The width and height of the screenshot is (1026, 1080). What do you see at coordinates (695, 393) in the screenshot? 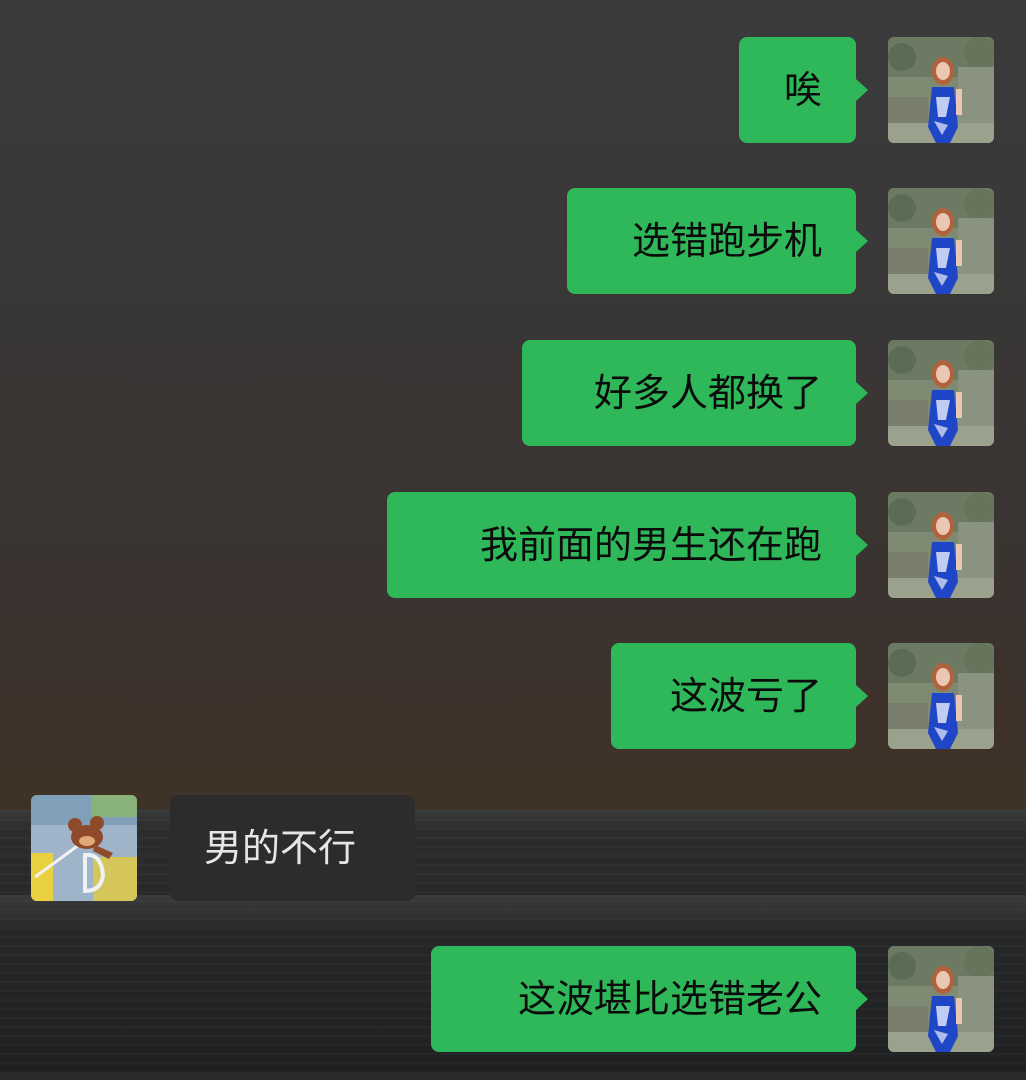
I see `message-bubble-sent: 好多人都换了` at bounding box center [695, 393].